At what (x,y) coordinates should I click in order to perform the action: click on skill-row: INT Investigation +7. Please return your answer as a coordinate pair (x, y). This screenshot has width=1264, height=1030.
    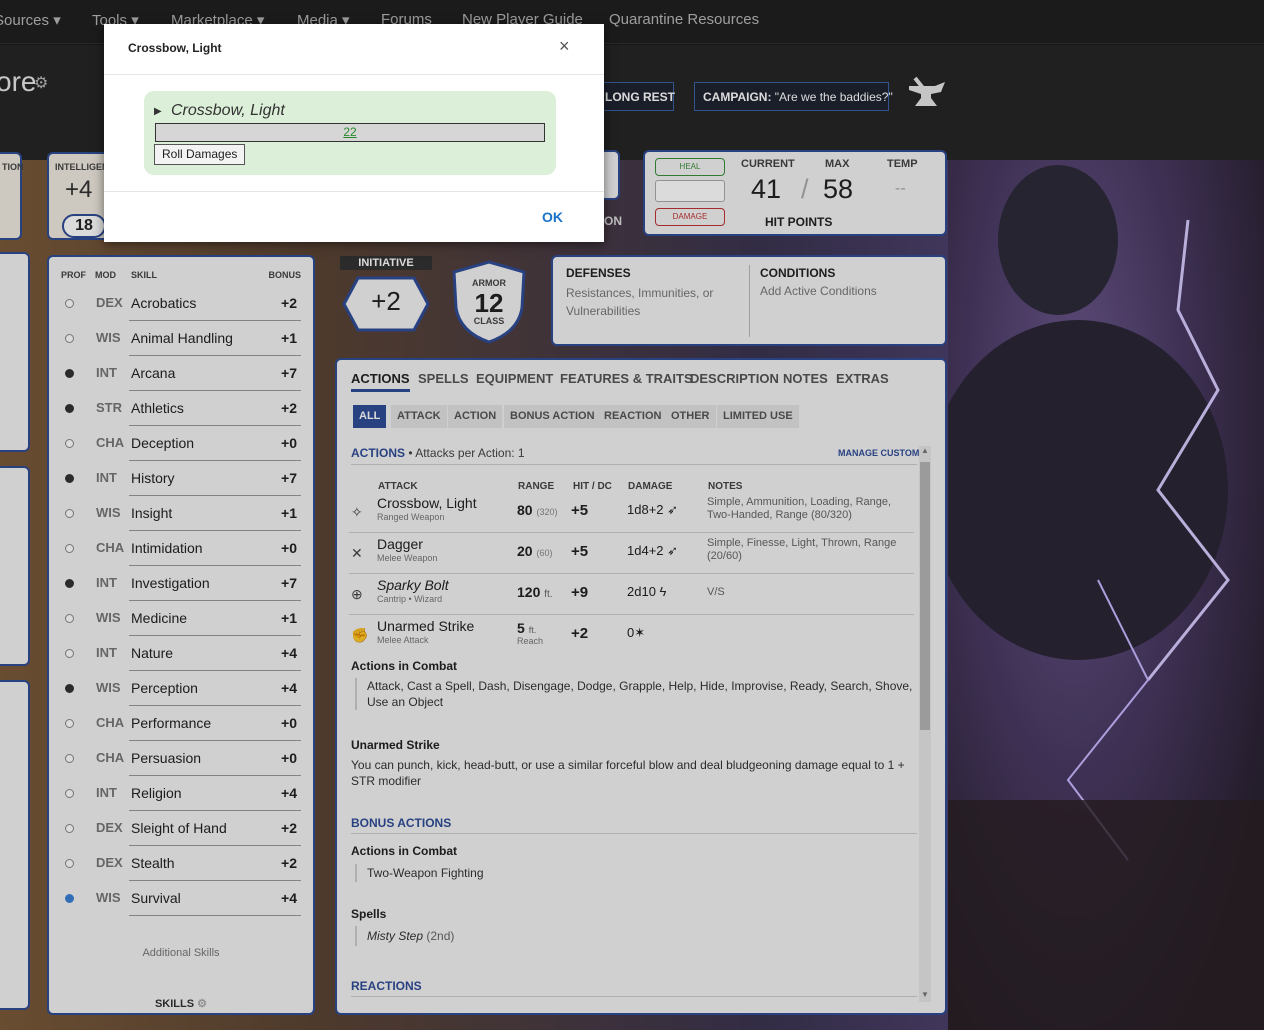
    Looking at the image, I should click on (179, 583).